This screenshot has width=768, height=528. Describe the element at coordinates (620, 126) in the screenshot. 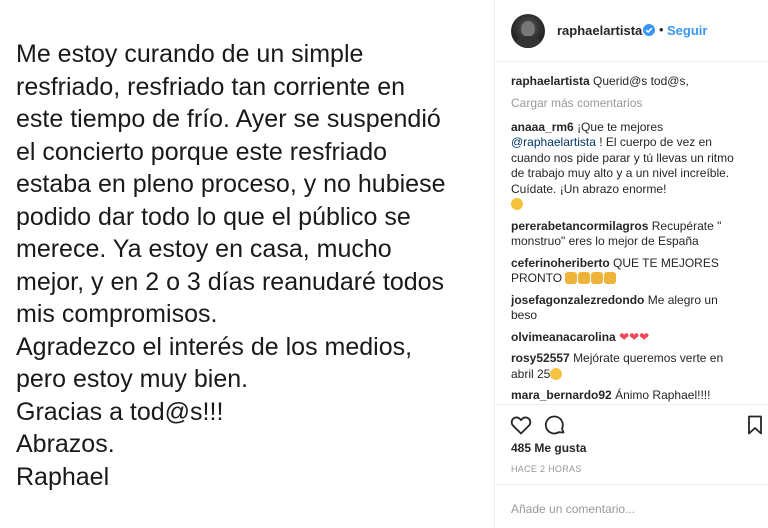

I see `comment-text: ¡Que te mejores` at that location.